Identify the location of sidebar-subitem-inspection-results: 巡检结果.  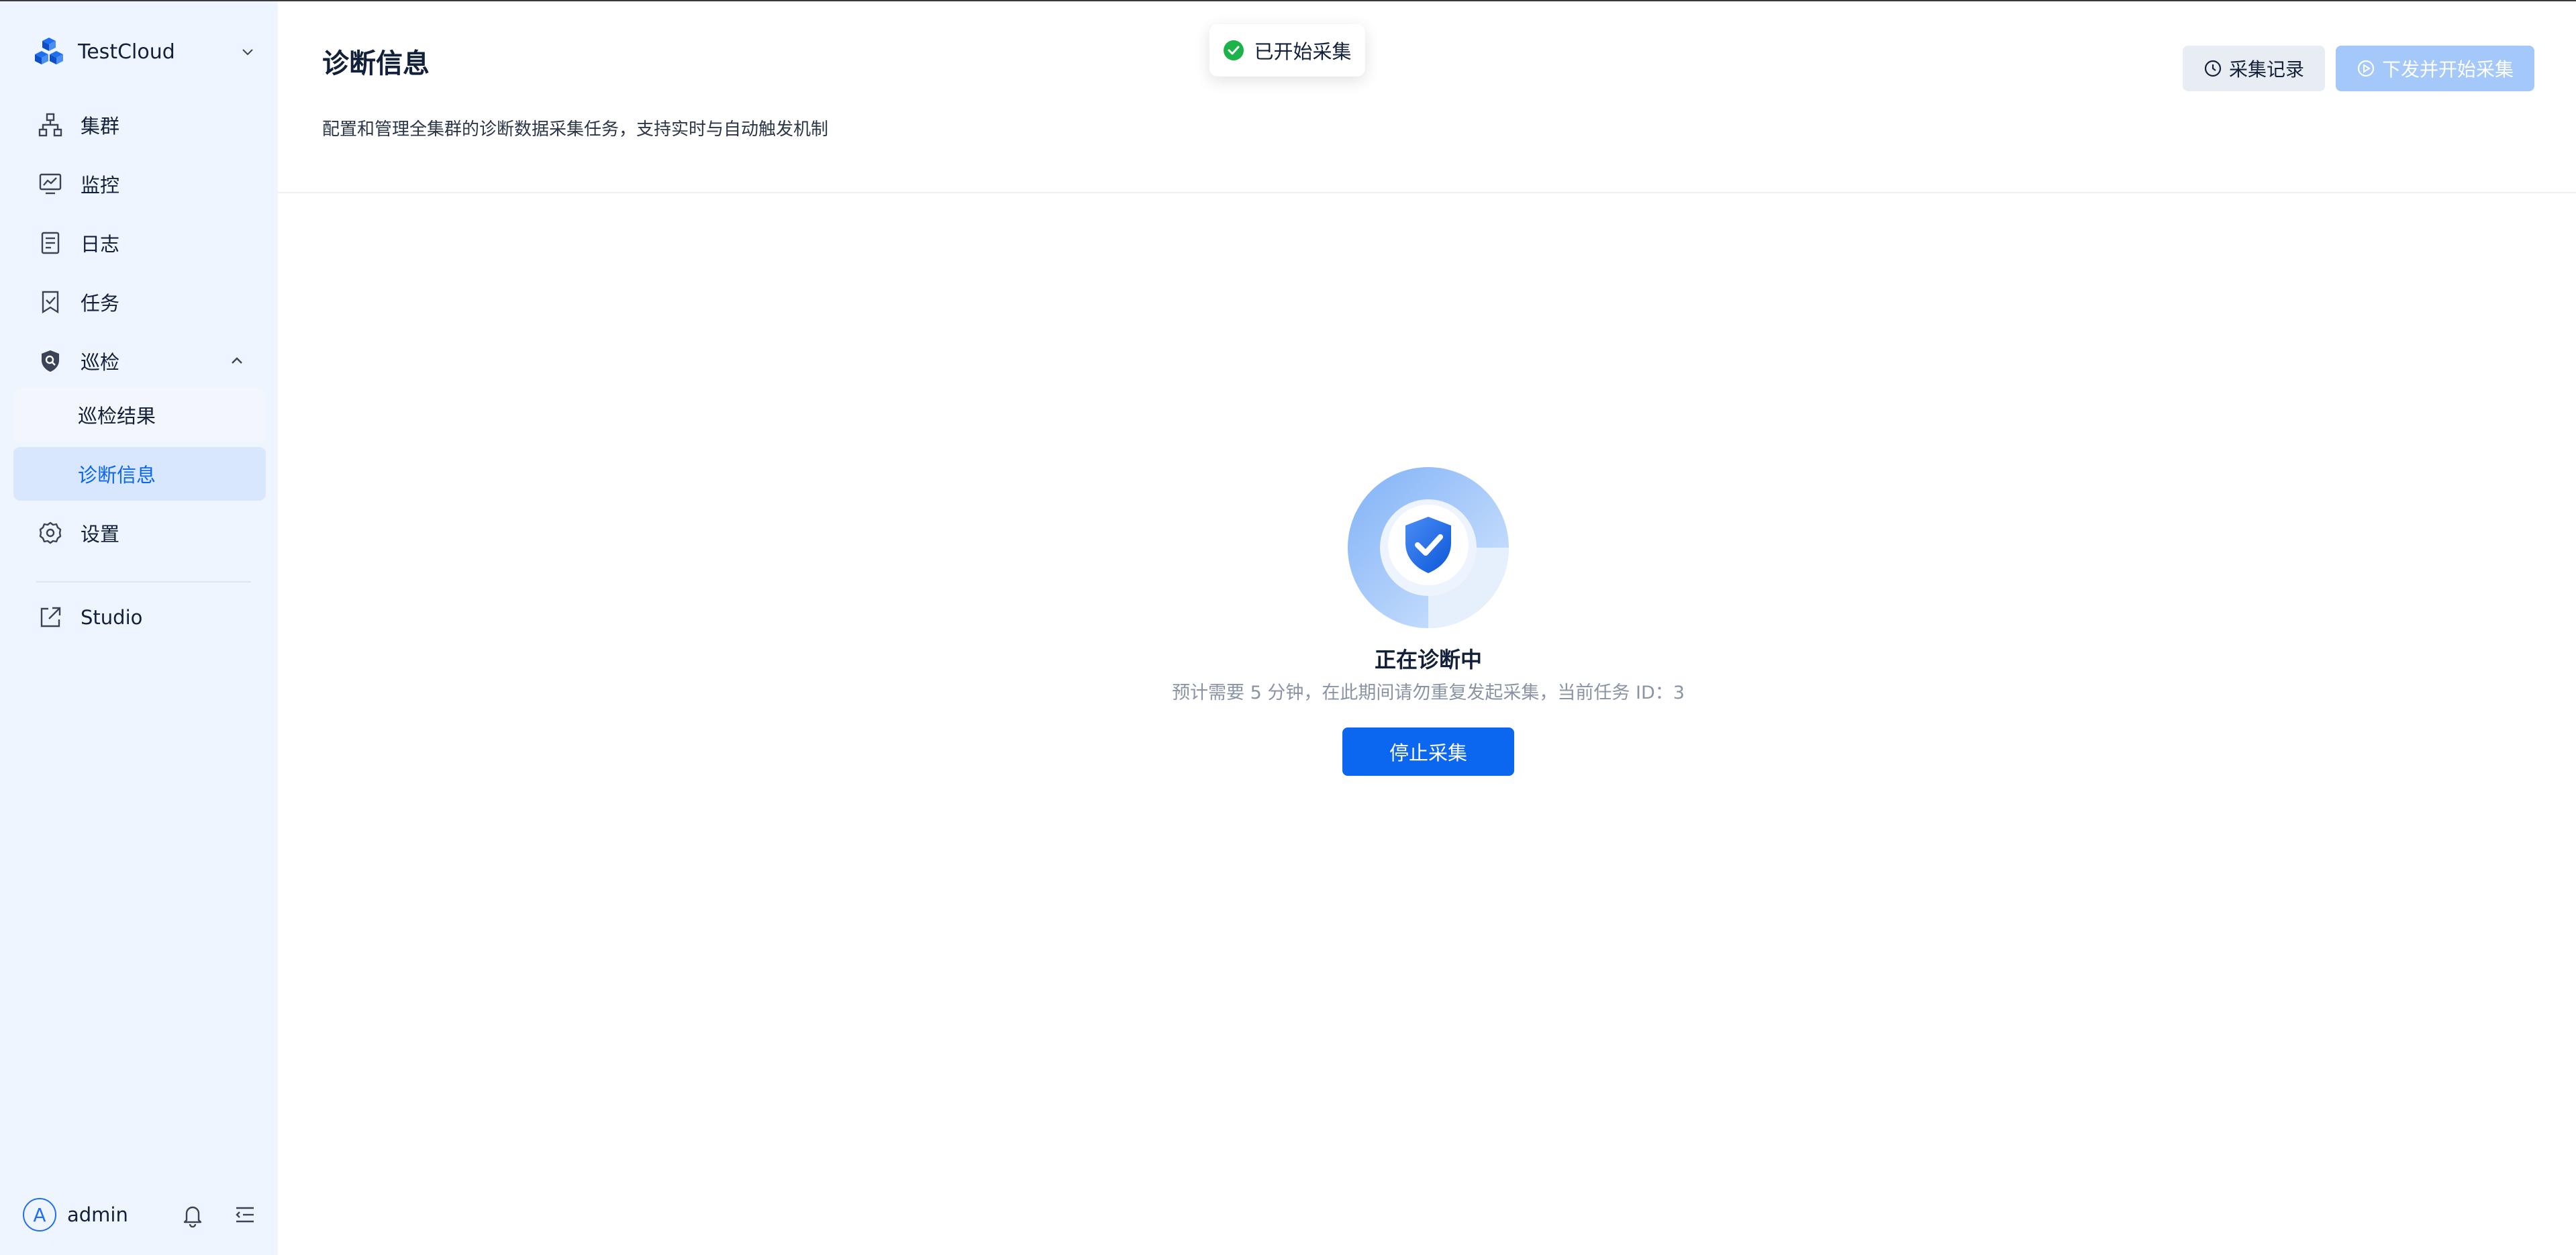
(139, 415).